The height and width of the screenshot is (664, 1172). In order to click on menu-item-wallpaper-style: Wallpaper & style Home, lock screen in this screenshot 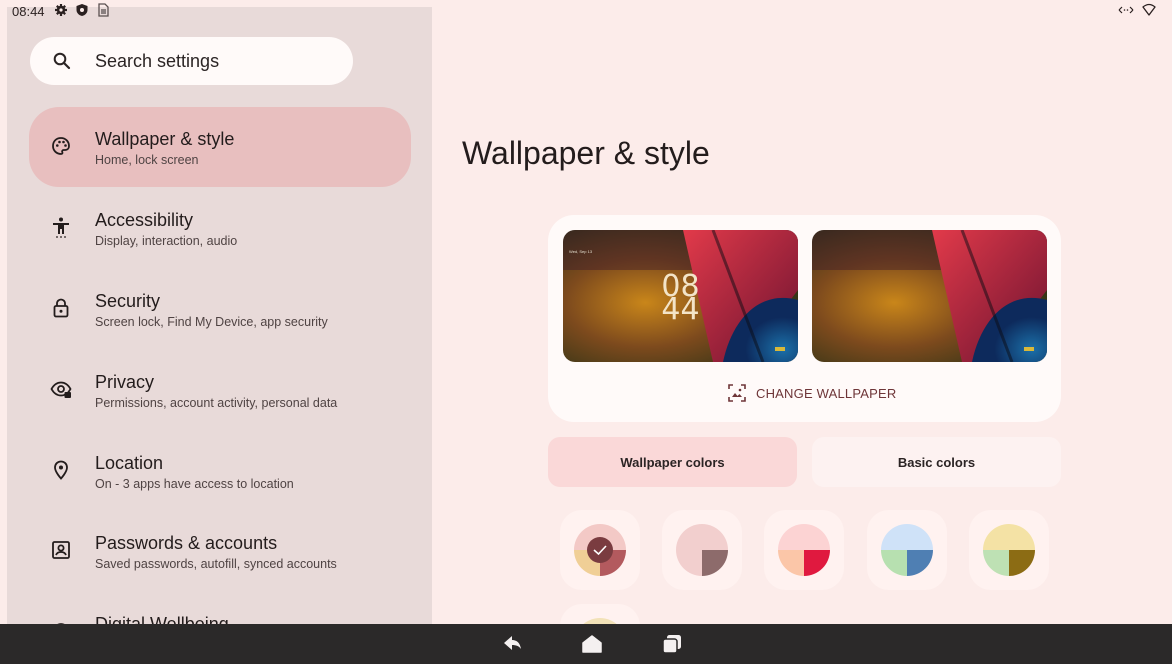, I will do `click(220, 147)`.